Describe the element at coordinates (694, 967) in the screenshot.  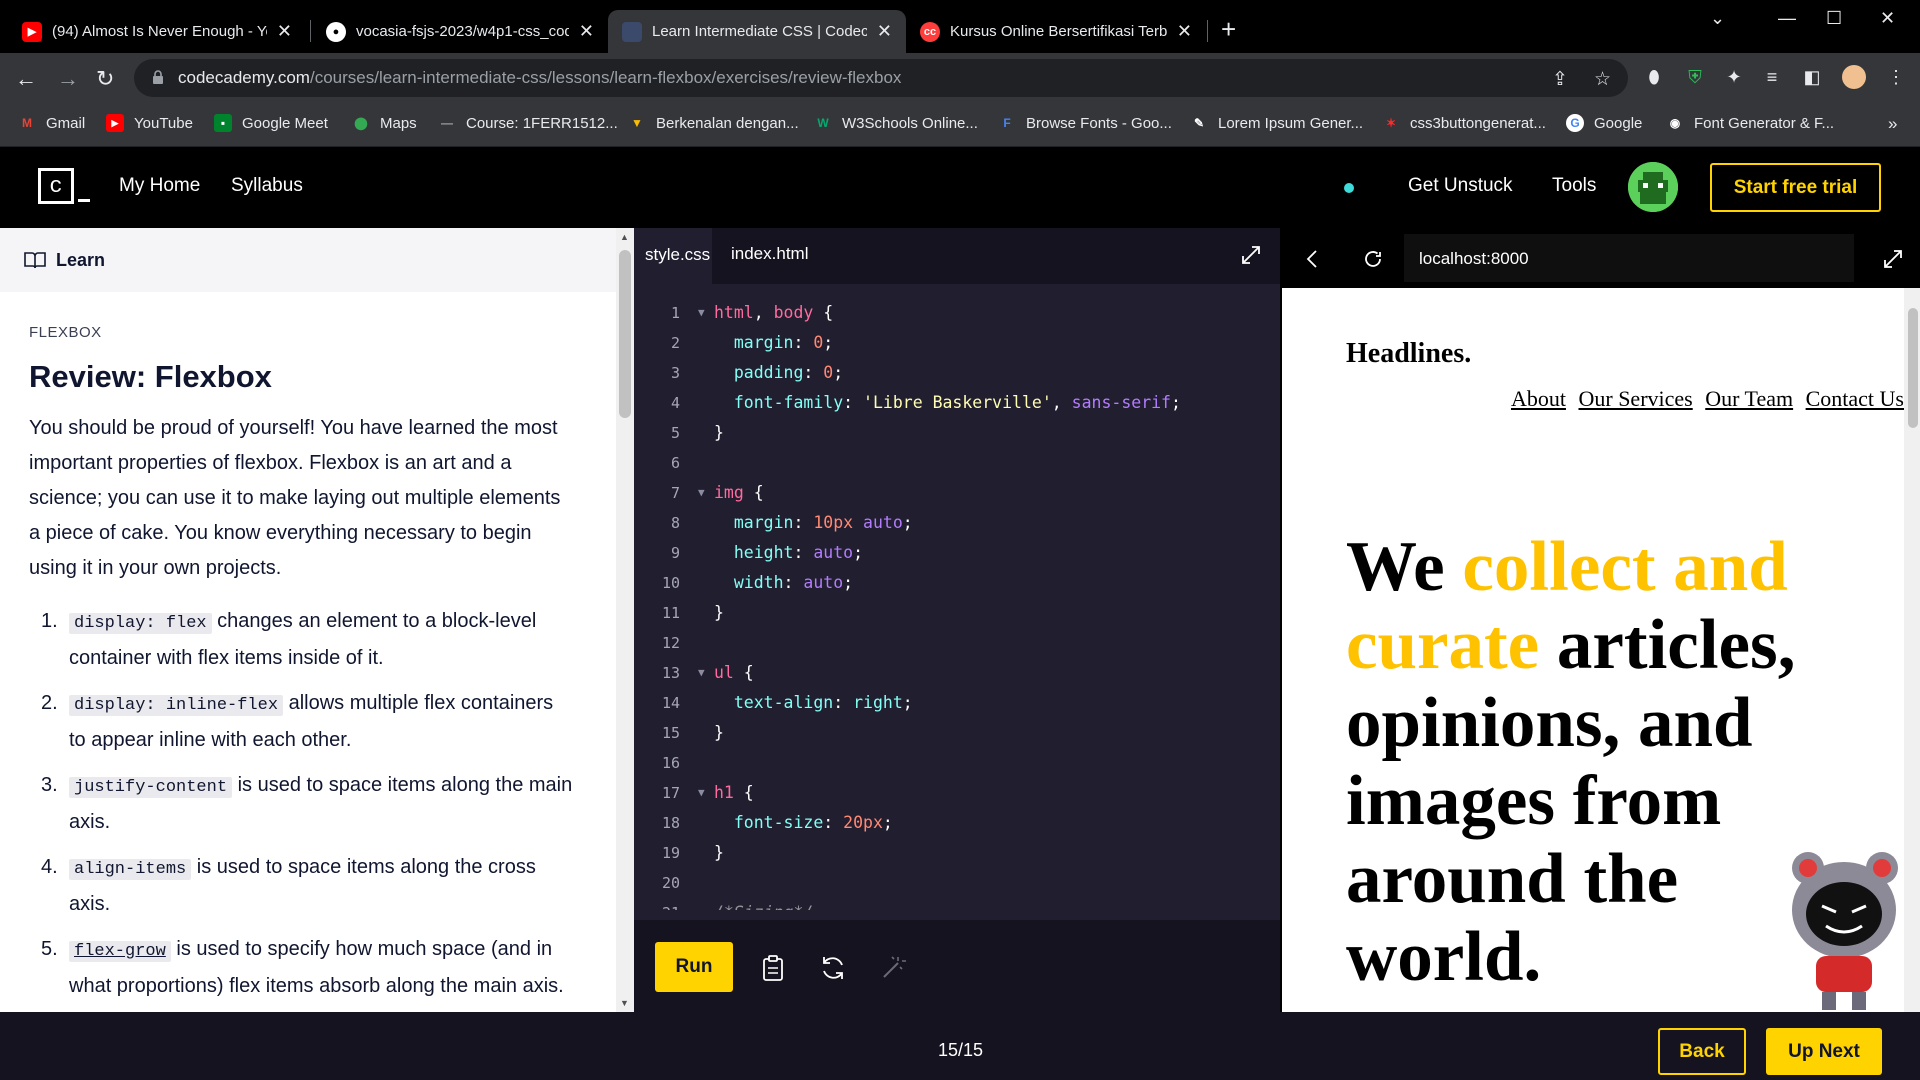
I see `run-button: Run` at that location.